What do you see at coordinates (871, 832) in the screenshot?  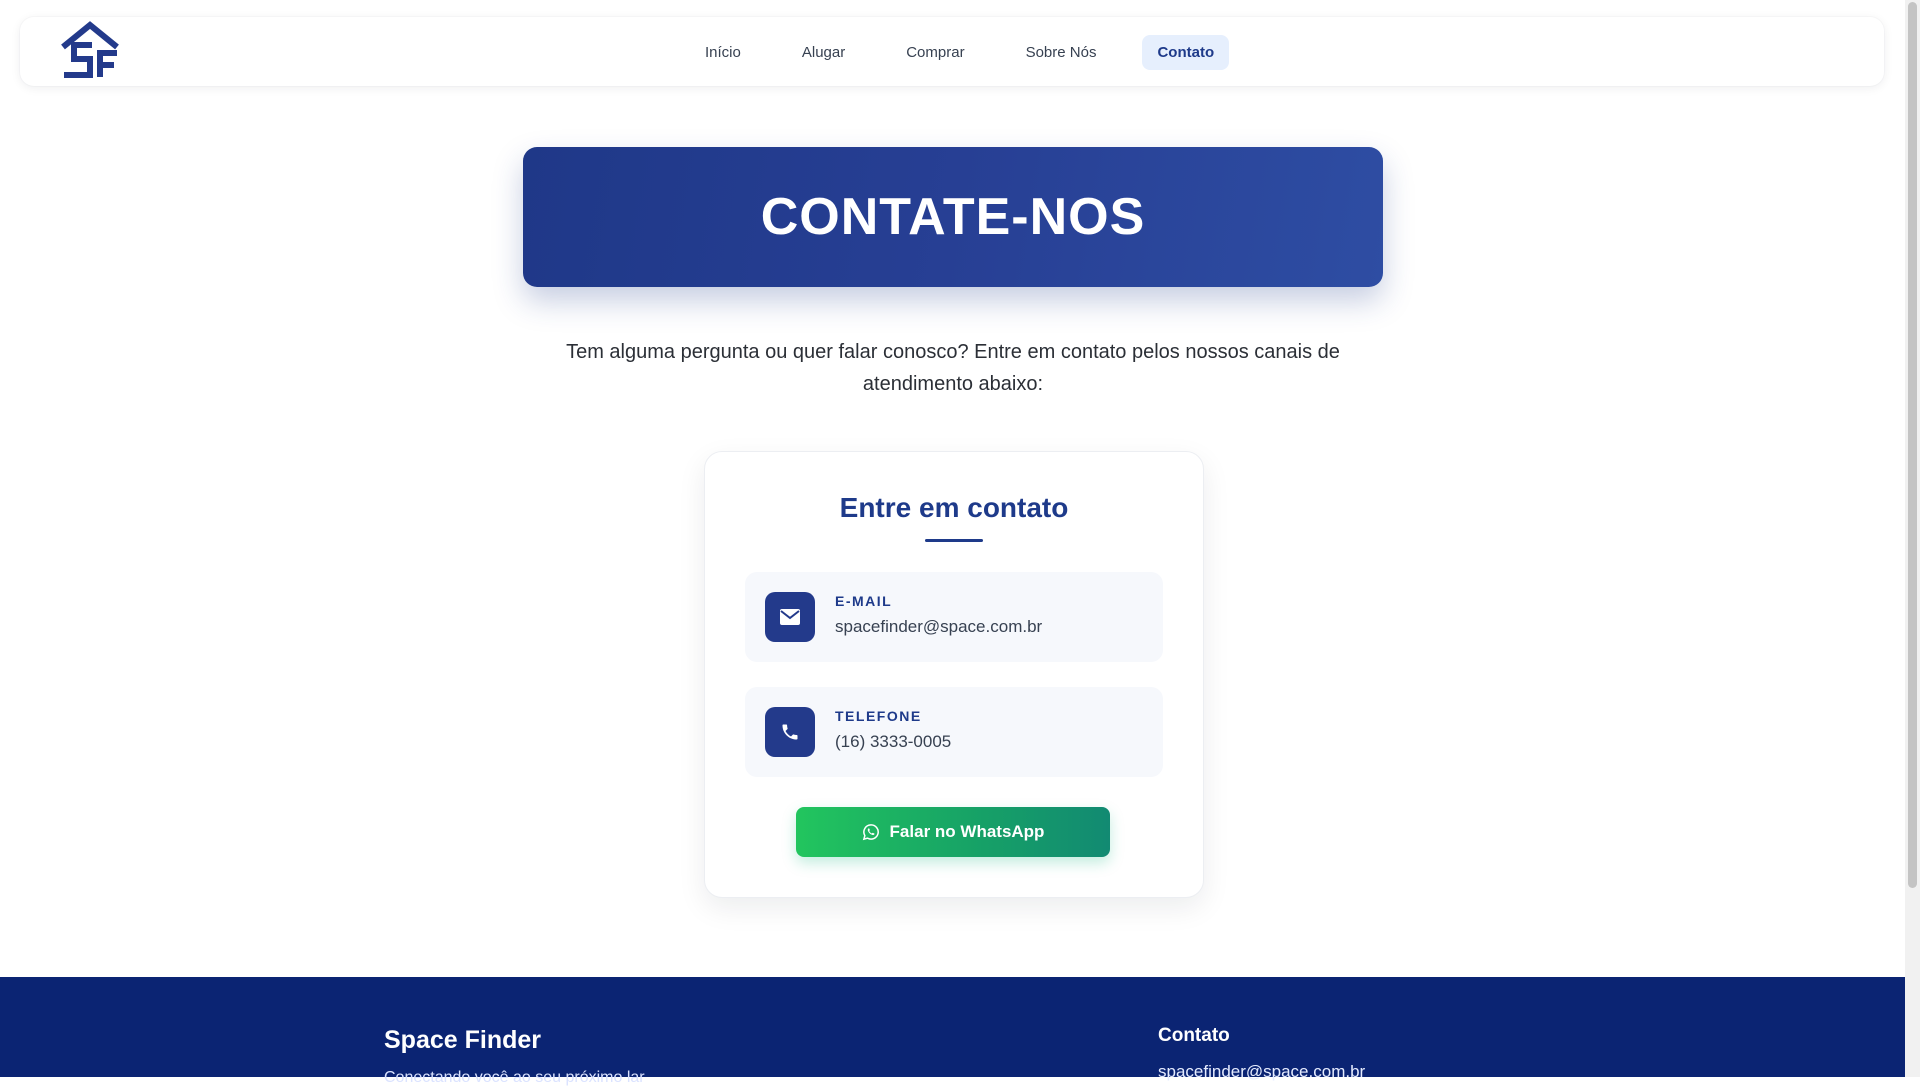 I see `whatsapp-icon` at bounding box center [871, 832].